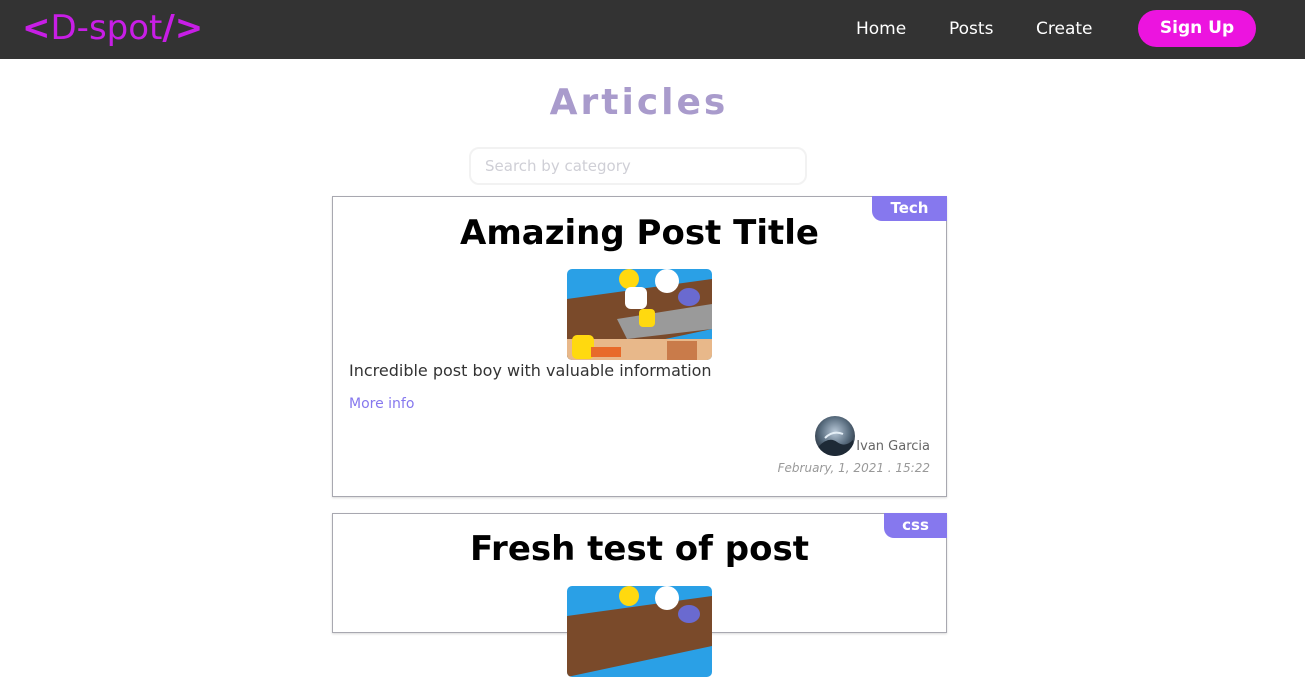 This screenshot has height=677, width=1305. Describe the element at coordinates (1197, 28) in the screenshot. I see `sign-up-button: Sign Up` at that location.